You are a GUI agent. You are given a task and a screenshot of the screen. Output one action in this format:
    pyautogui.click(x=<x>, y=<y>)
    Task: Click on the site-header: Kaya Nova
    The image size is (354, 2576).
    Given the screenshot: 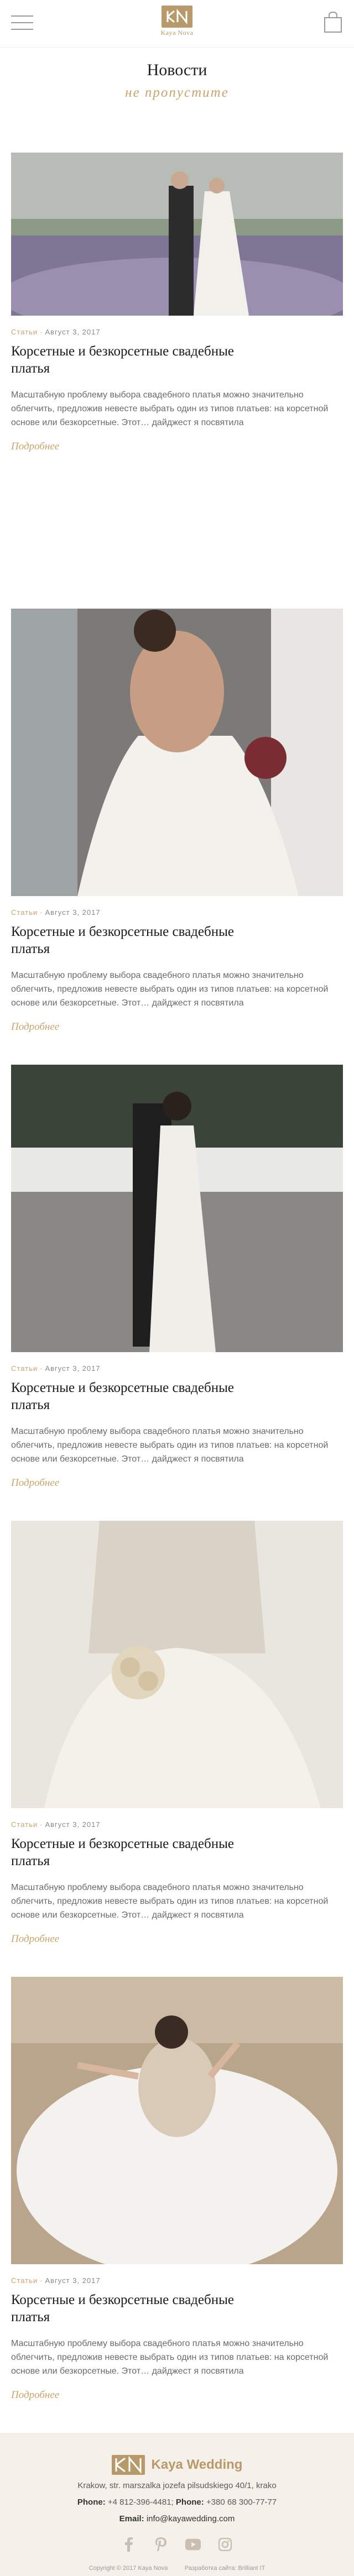 What is the action you would take?
    pyautogui.click(x=177, y=24)
    